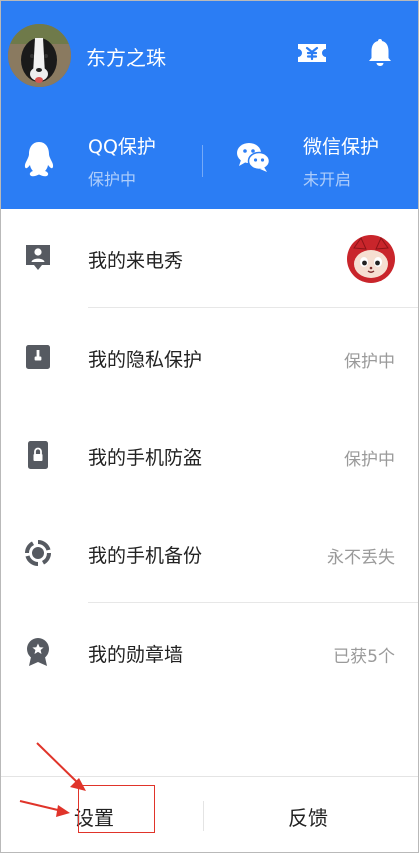 The image size is (419, 853). What do you see at coordinates (254, 157) in the screenshot?
I see `wechat-icon` at bounding box center [254, 157].